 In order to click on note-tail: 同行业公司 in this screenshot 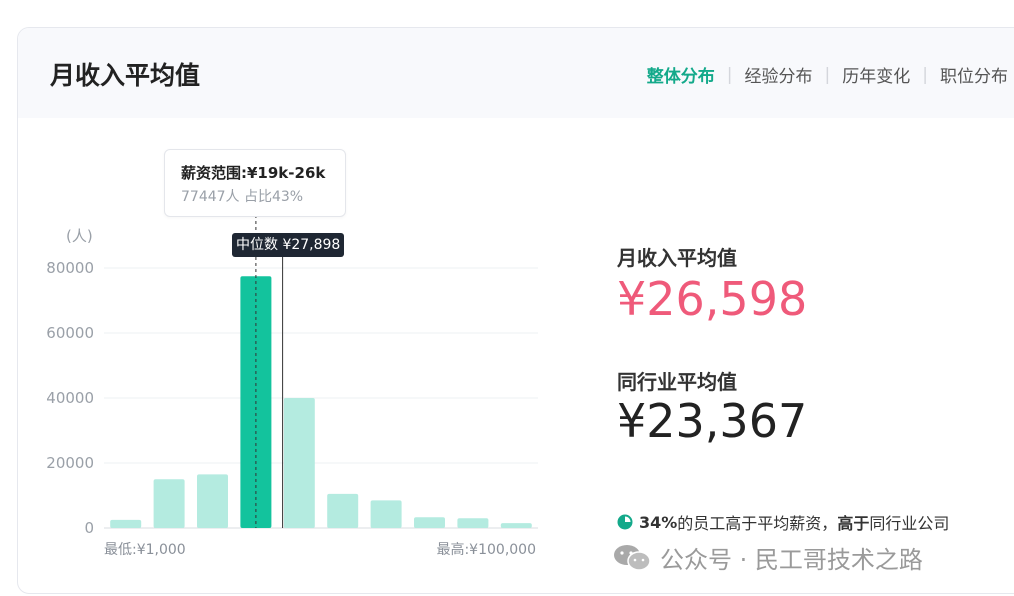, I will do `click(909, 523)`.